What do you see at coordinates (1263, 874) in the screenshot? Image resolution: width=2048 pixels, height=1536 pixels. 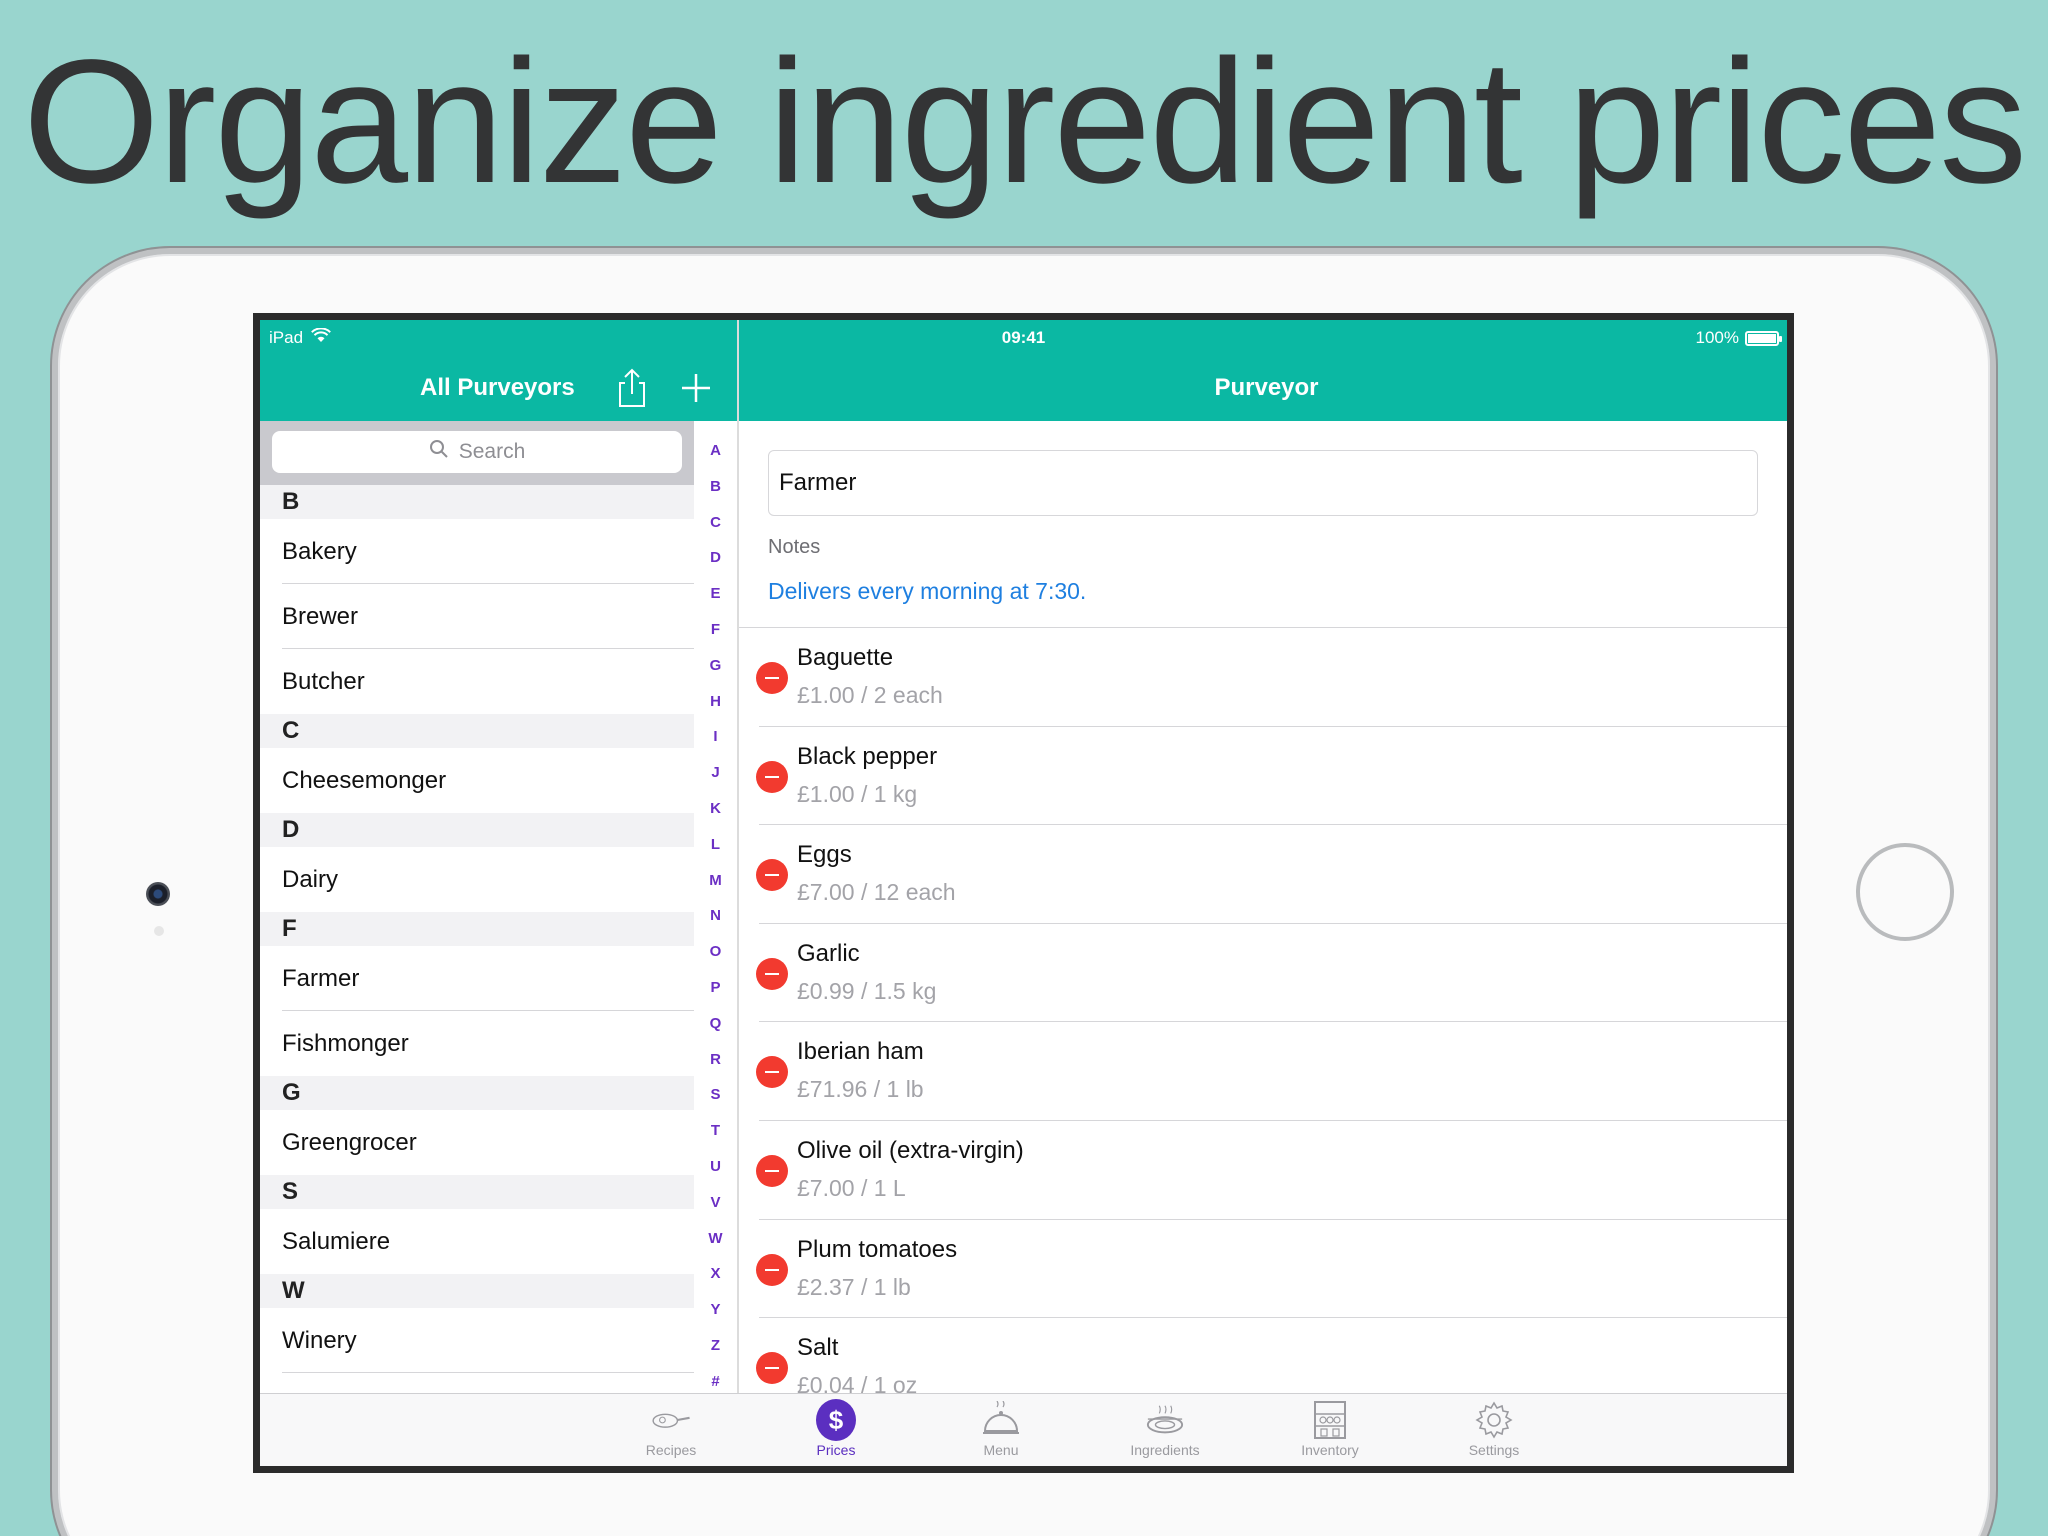 I see `ingredient-row: Eggs £7.00 / 12 each` at bounding box center [1263, 874].